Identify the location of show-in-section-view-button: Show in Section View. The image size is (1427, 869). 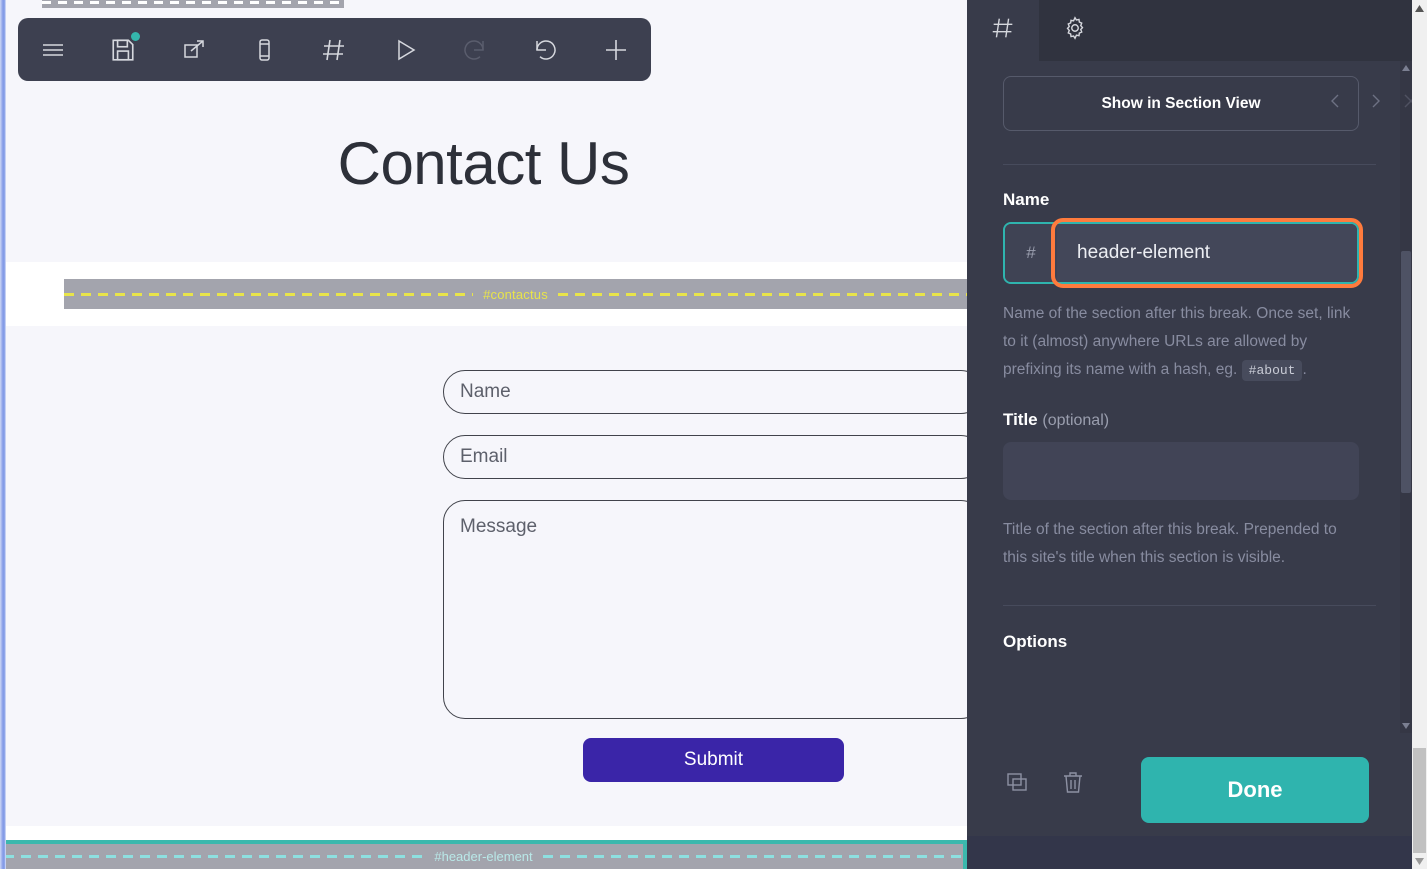
(1181, 103).